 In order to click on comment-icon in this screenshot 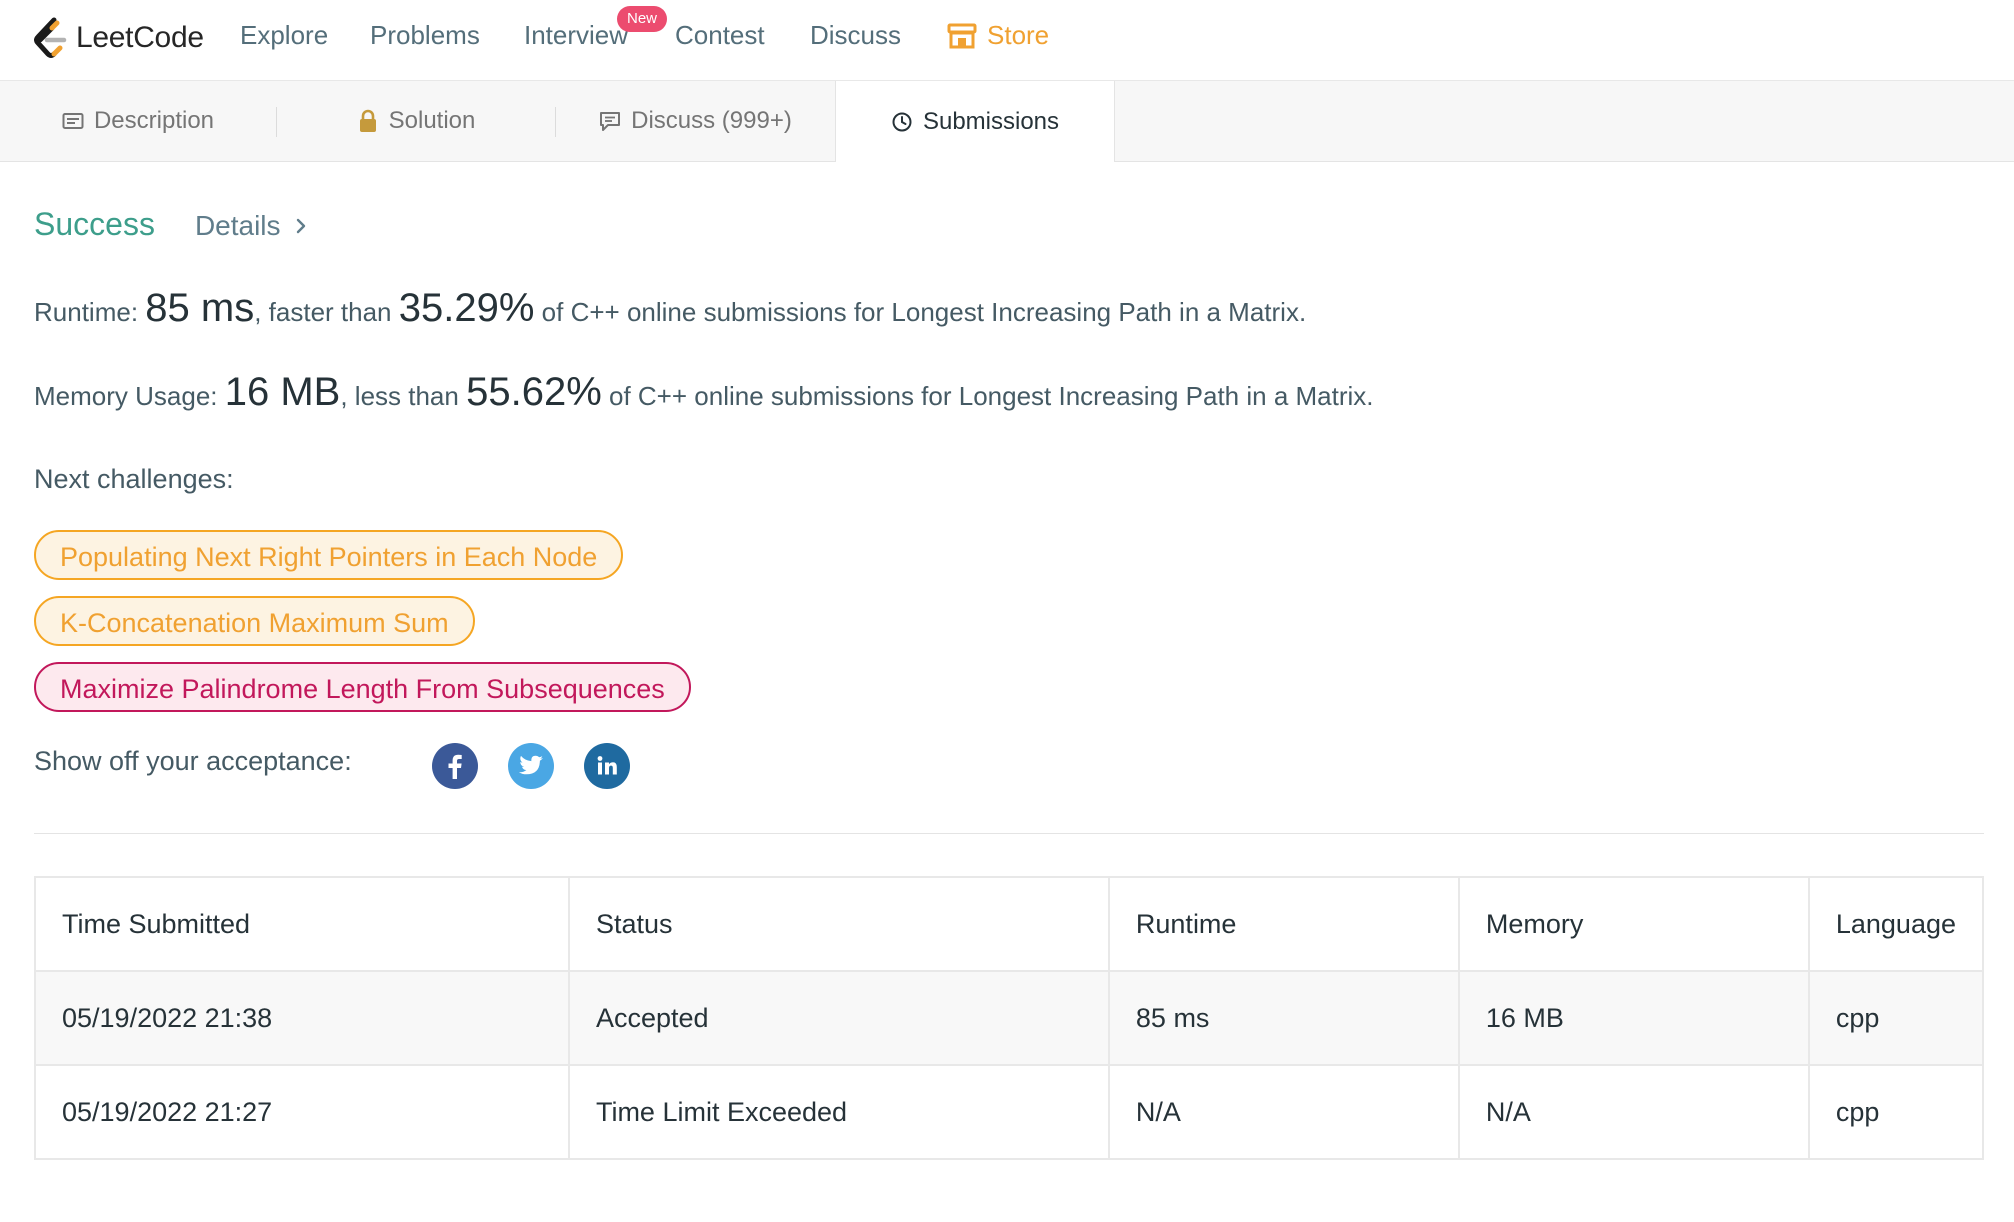, I will do `click(610, 121)`.